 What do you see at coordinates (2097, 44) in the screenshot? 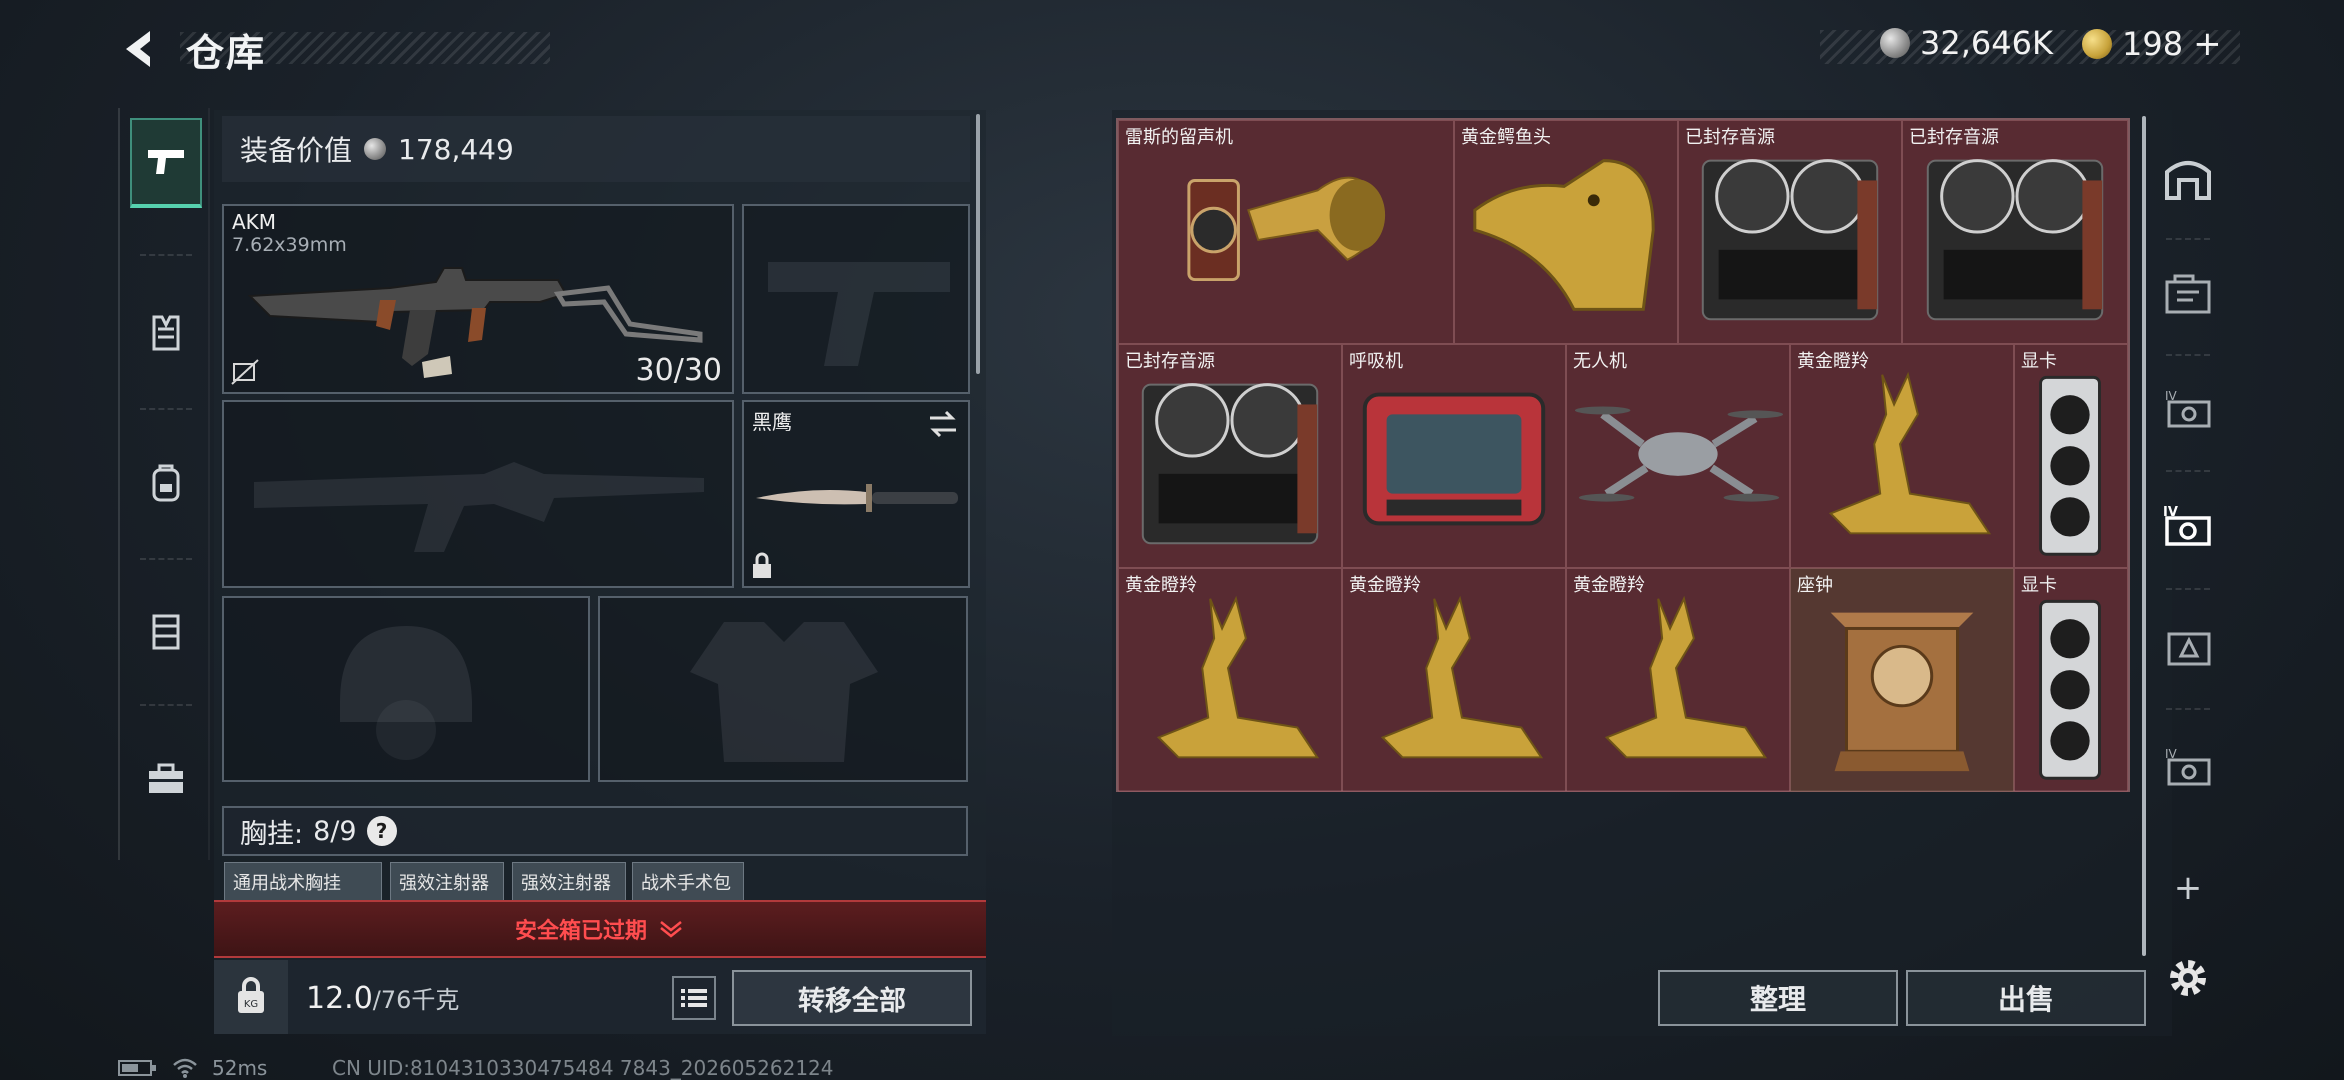
I see `gold-coin-icon` at bounding box center [2097, 44].